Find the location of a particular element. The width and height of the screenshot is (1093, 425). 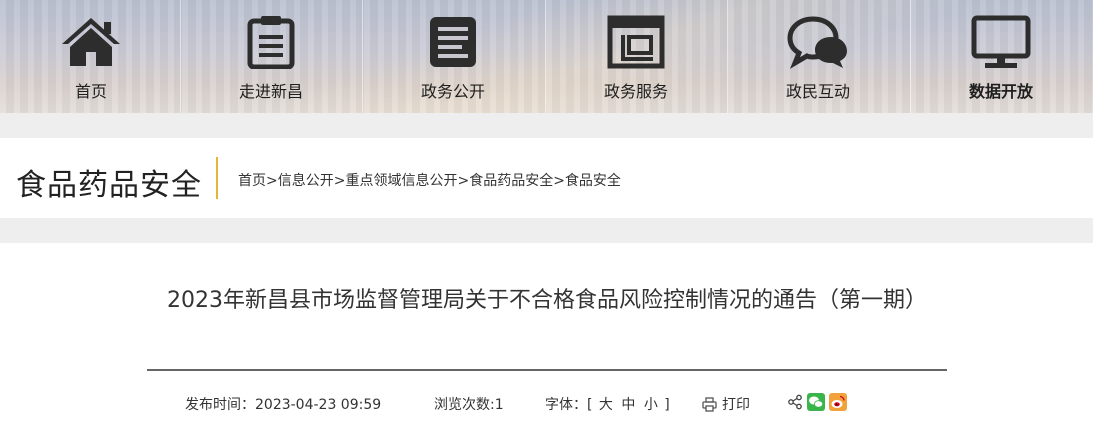

title-separator is located at coordinates (217, 178).